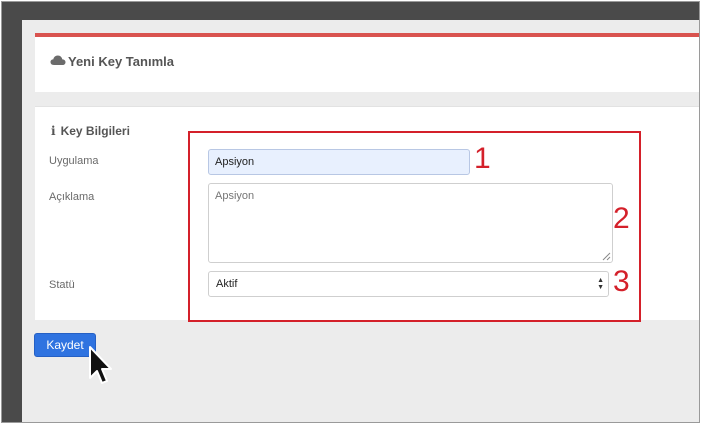 Image resolution: width=703 pixels, height=426 pixels. I want to click on aciklama-label: Açıklama, so click(72, 197).